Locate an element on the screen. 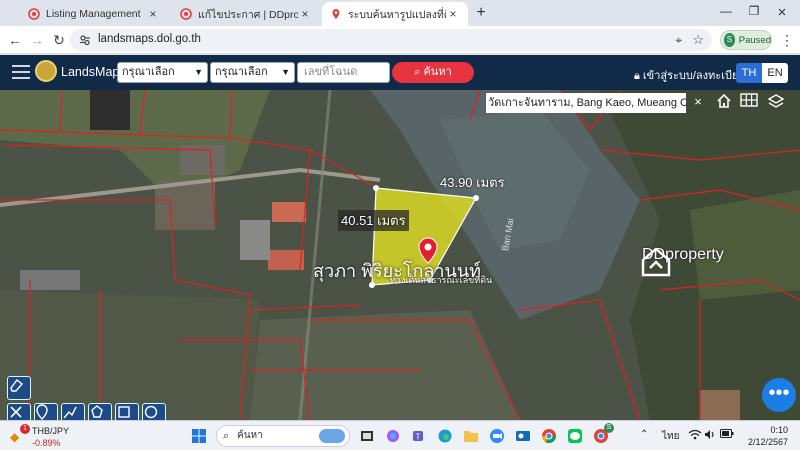  task-view-icon is located at coordinates (367, 436).